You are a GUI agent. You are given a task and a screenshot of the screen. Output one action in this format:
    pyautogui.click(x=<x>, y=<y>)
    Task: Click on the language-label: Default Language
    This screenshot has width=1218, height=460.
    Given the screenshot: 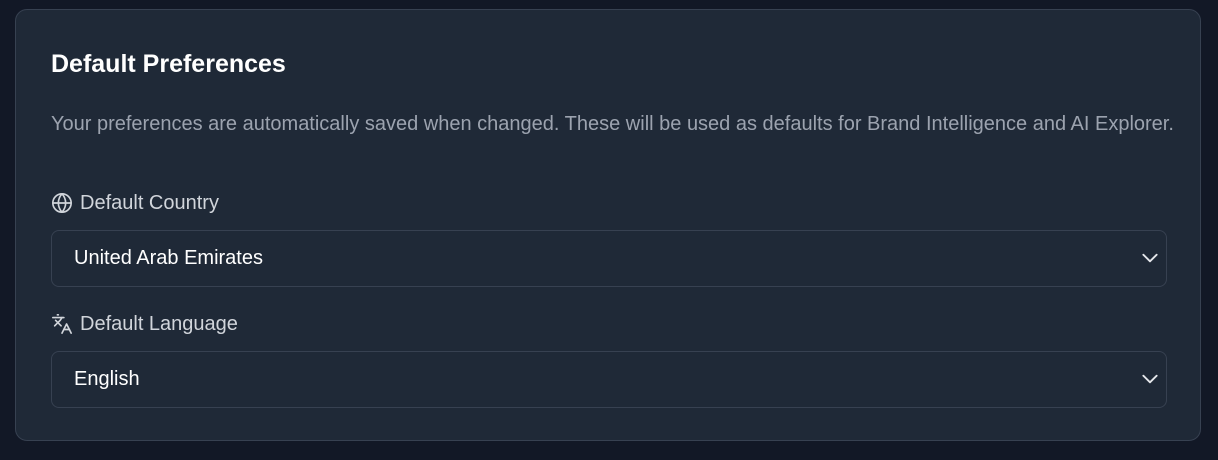 What is the action you would take?
    pyautogui.click(x=144, y=324)
    